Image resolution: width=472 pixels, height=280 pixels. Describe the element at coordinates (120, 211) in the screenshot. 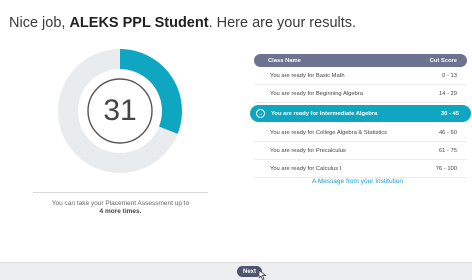

I see `attempts-line2: 4 more times.` at that location.